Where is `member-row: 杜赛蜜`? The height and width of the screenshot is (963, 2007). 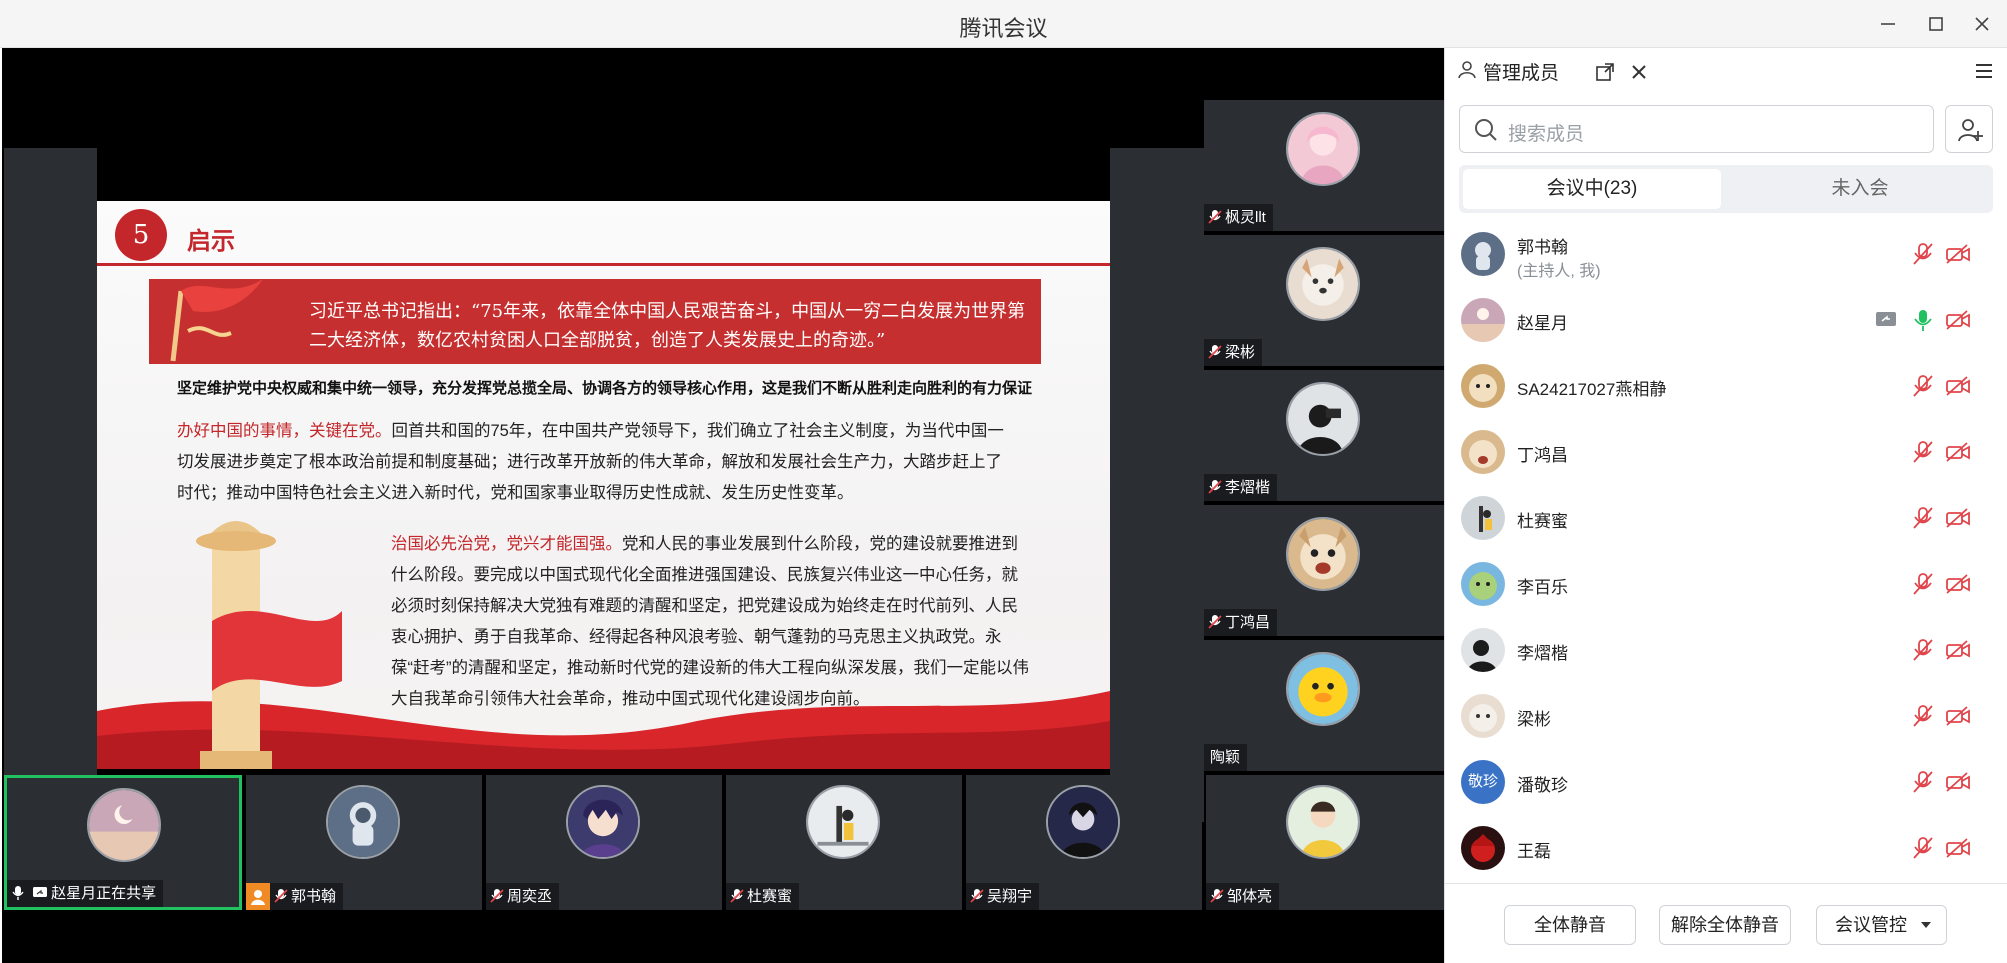
member-row: 杜赛蜜 is located at coordinates (1726, 520).